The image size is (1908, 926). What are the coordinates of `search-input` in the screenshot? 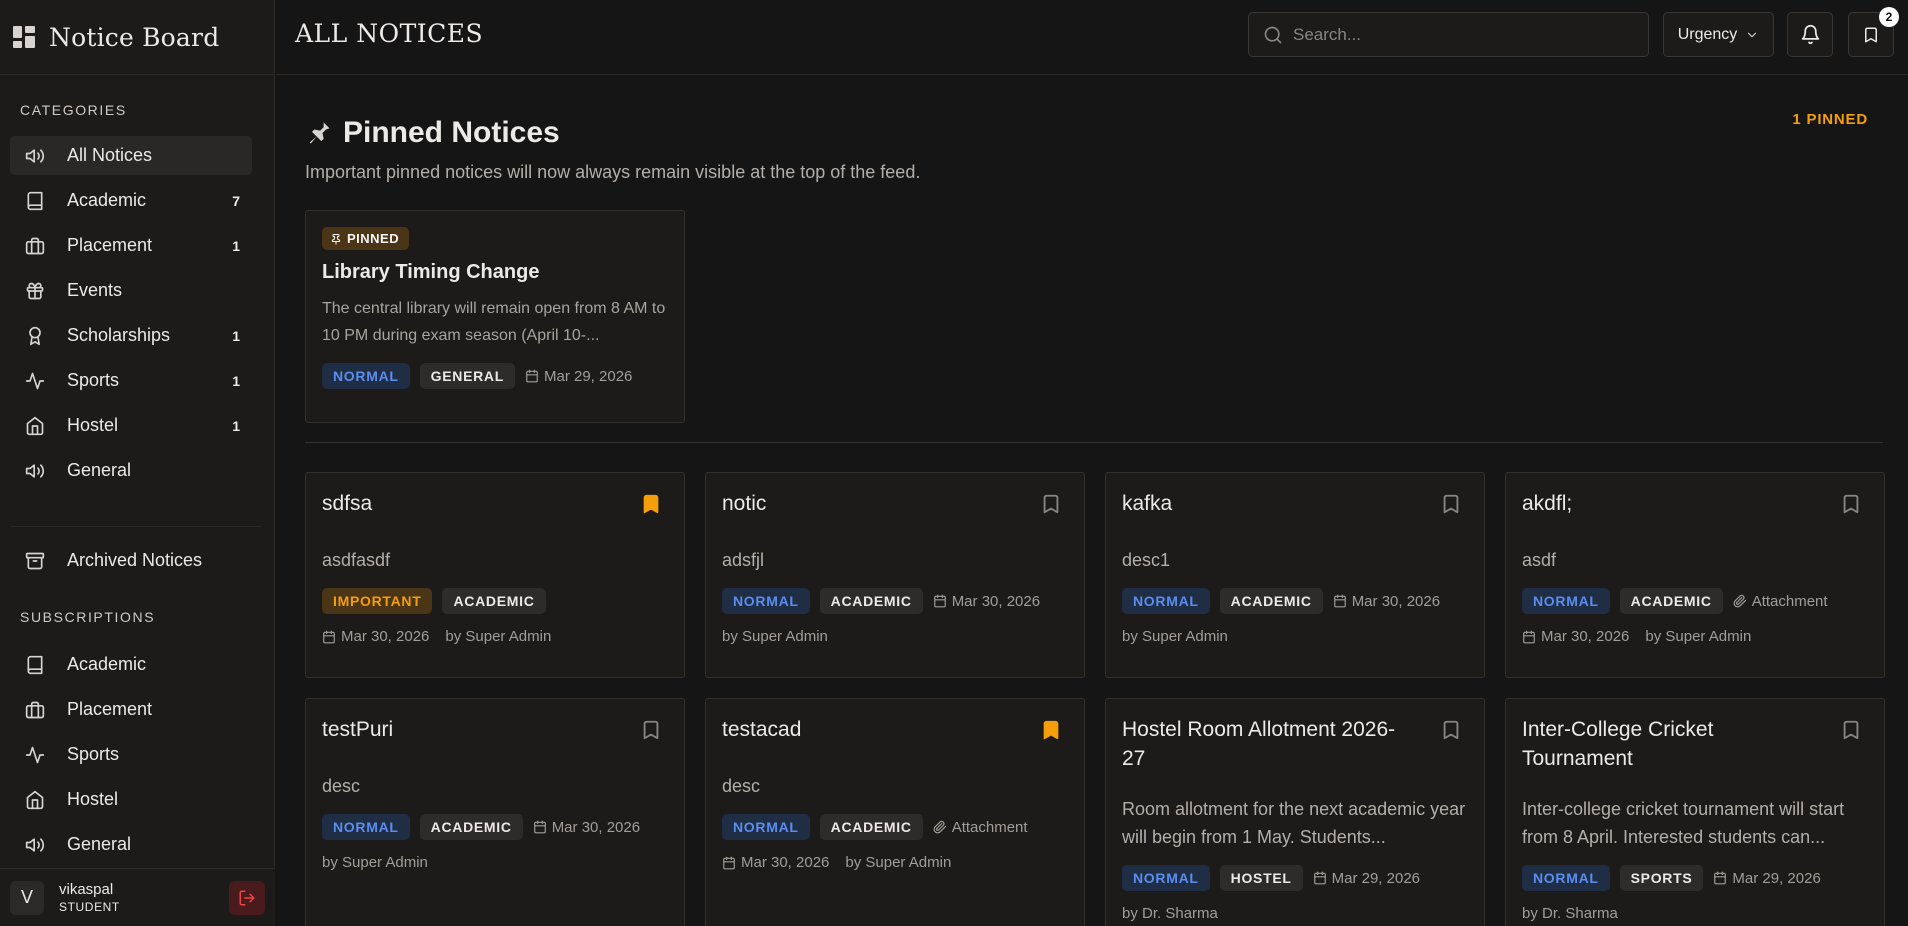 It's located at (1458, 34).